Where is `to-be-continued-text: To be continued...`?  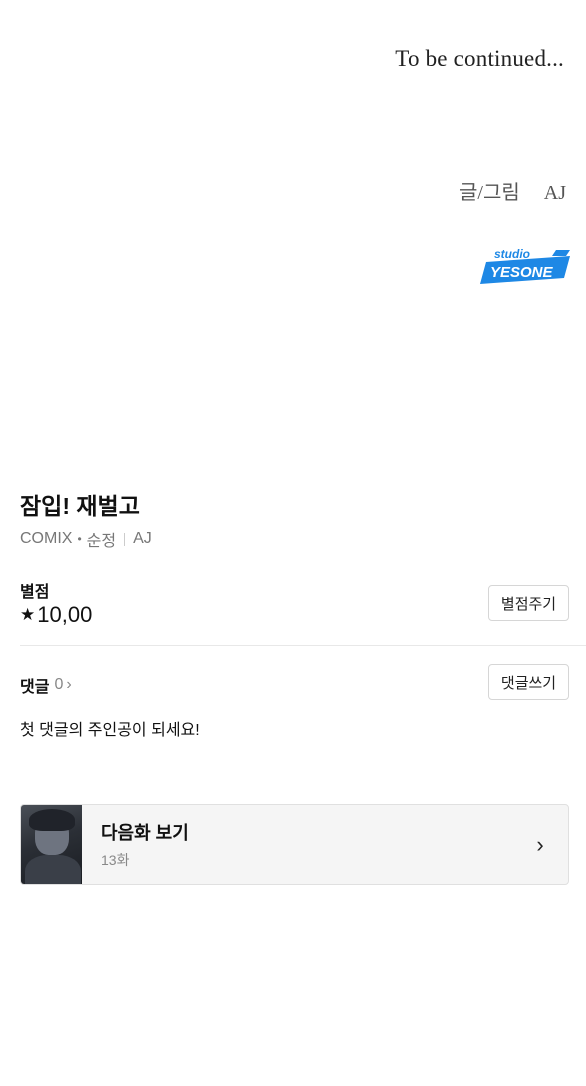 to-be-continued-text: To be continued... is located at coordinates (479, 58).